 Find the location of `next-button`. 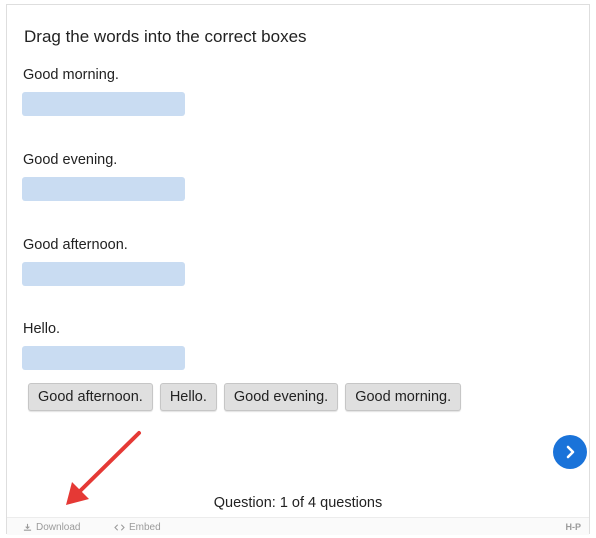

next-button is located at coordinates (570, 452).